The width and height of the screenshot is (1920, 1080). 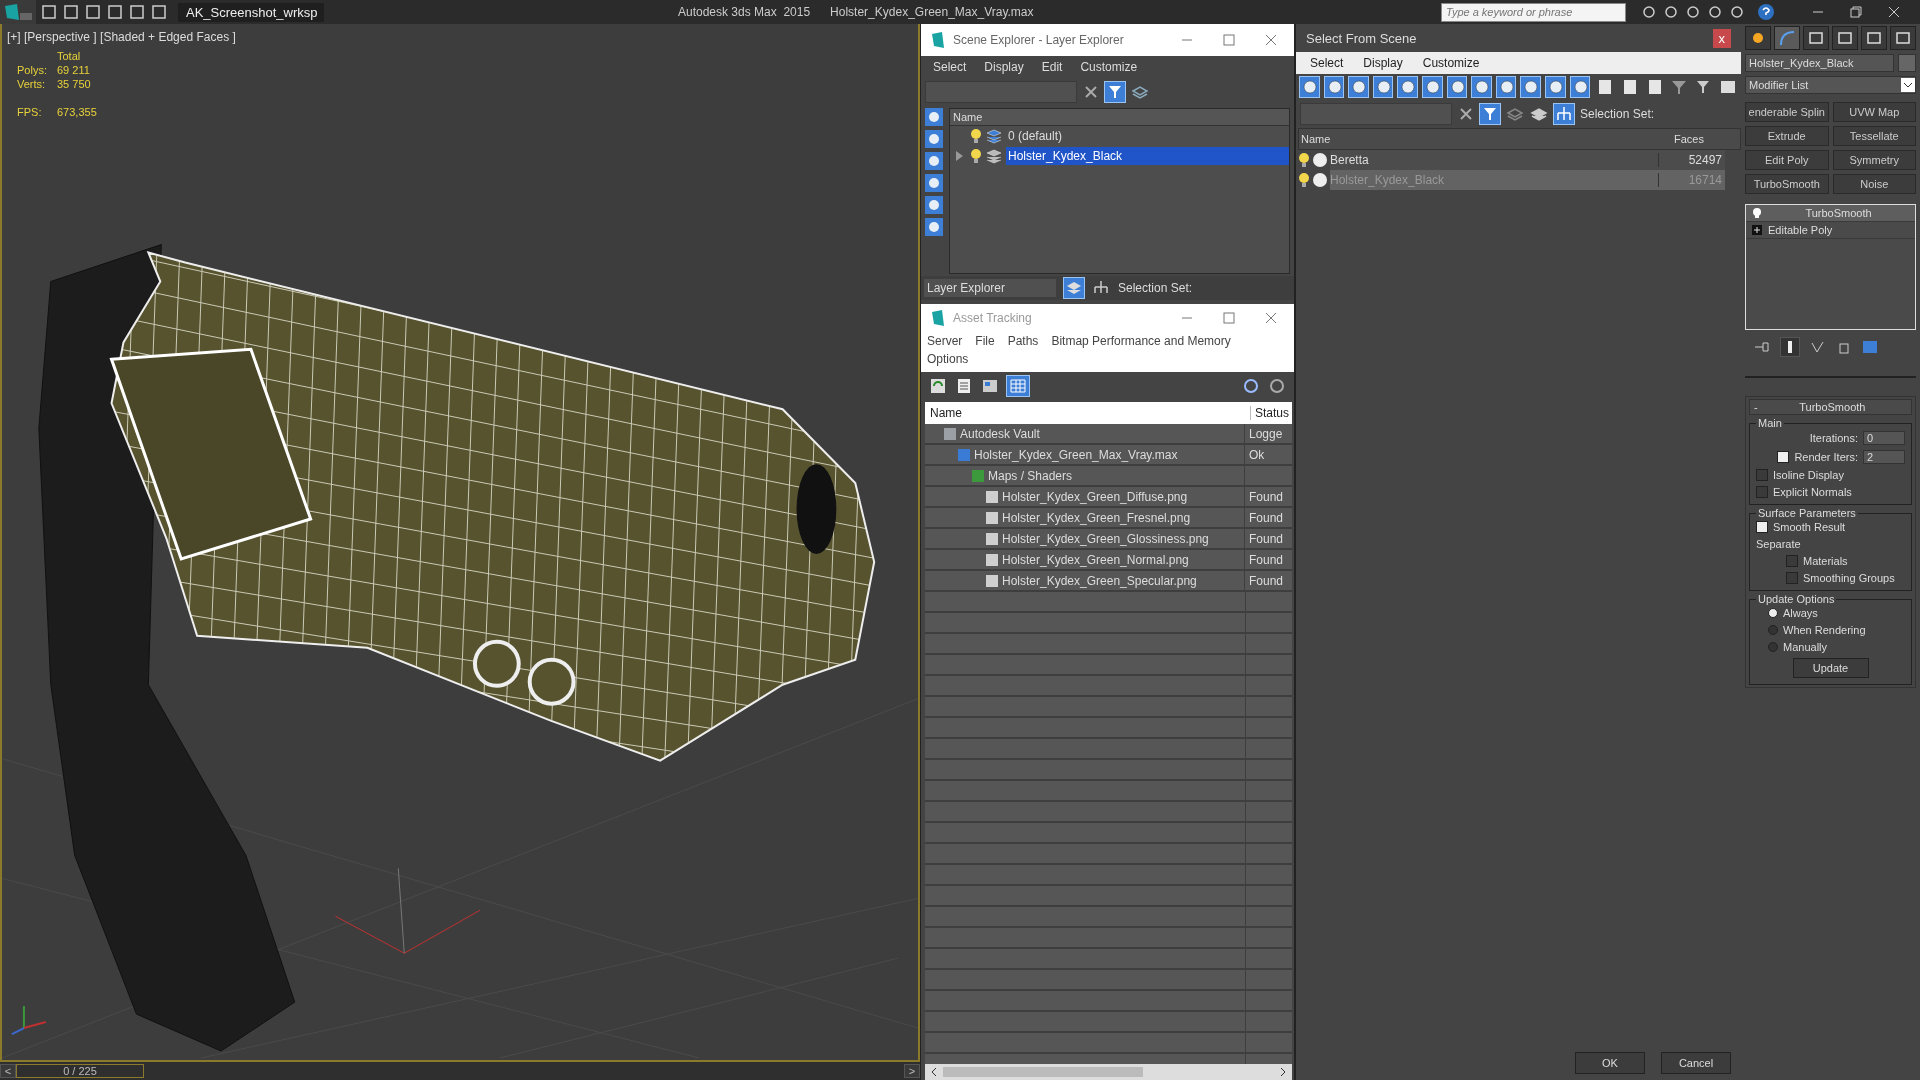 What do you see at coordinates (1108, 1072) in the screenshot?
I see `horizontal-scrollbar` at bounding box center [1108, 1072].